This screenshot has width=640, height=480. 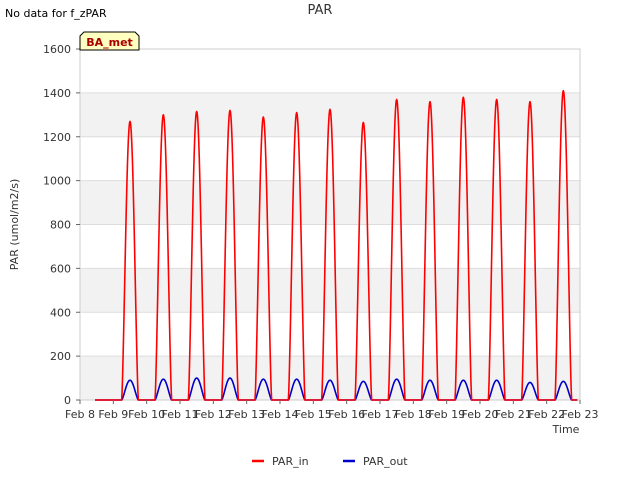 What do you see at coordinates (14, 225) in the screenshot?
I see `y-axis-label: PAR (umol/m2/s)` at bounding box center [14, 225].